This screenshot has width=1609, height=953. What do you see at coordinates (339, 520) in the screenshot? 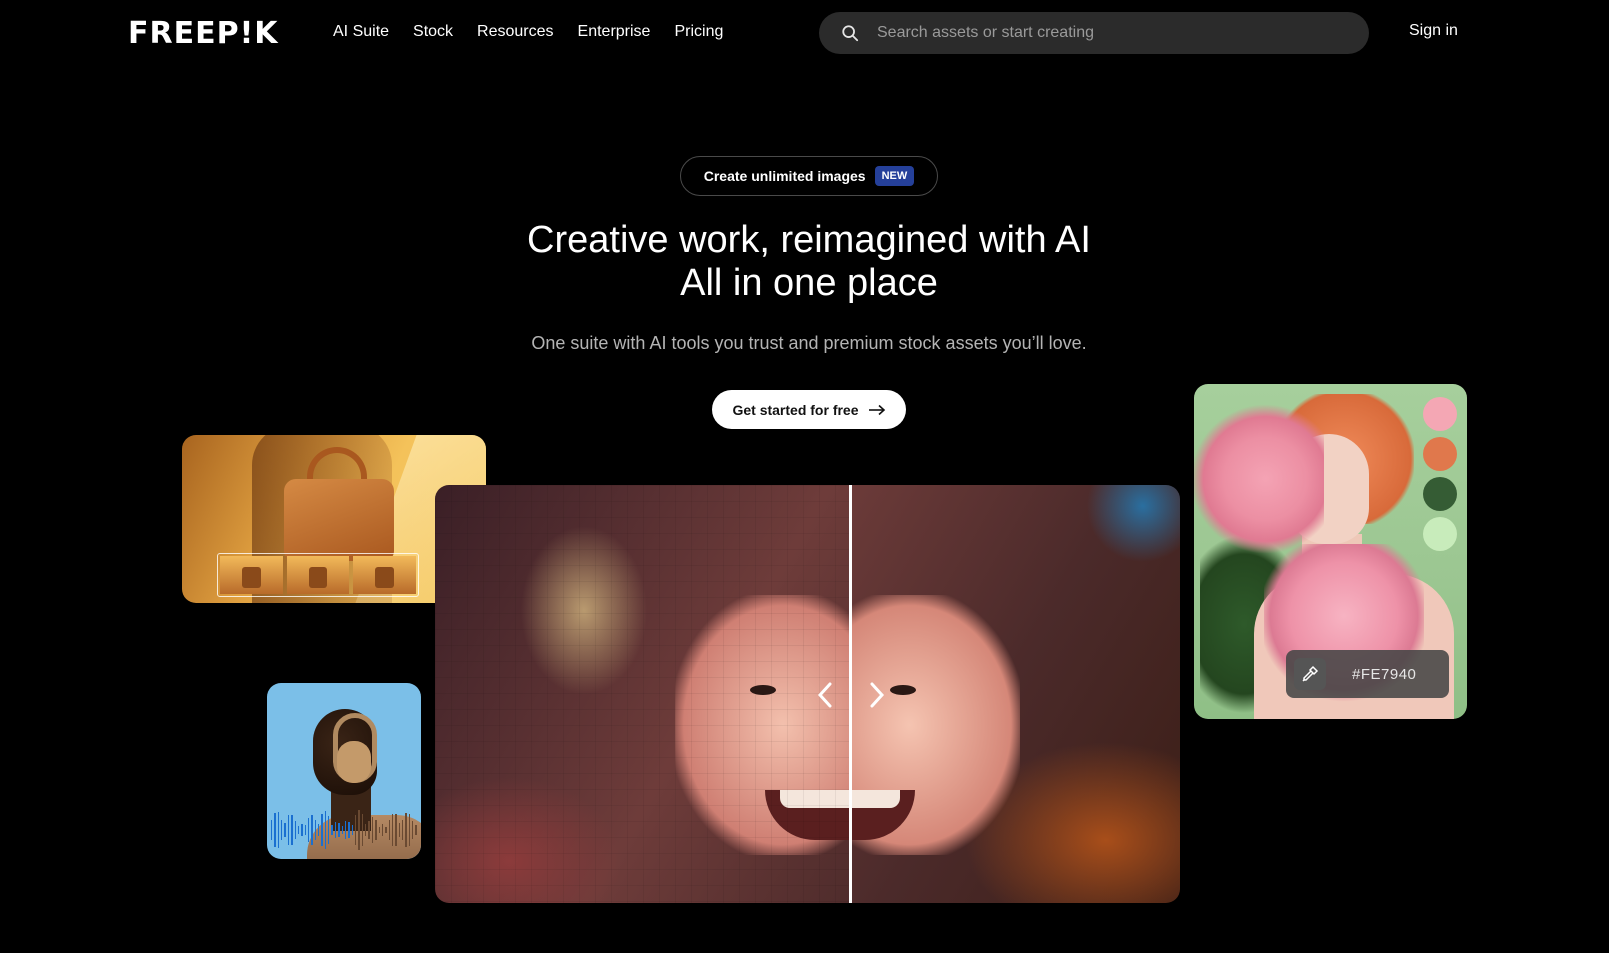
I see `handbag` at bounding box center [339, 520].